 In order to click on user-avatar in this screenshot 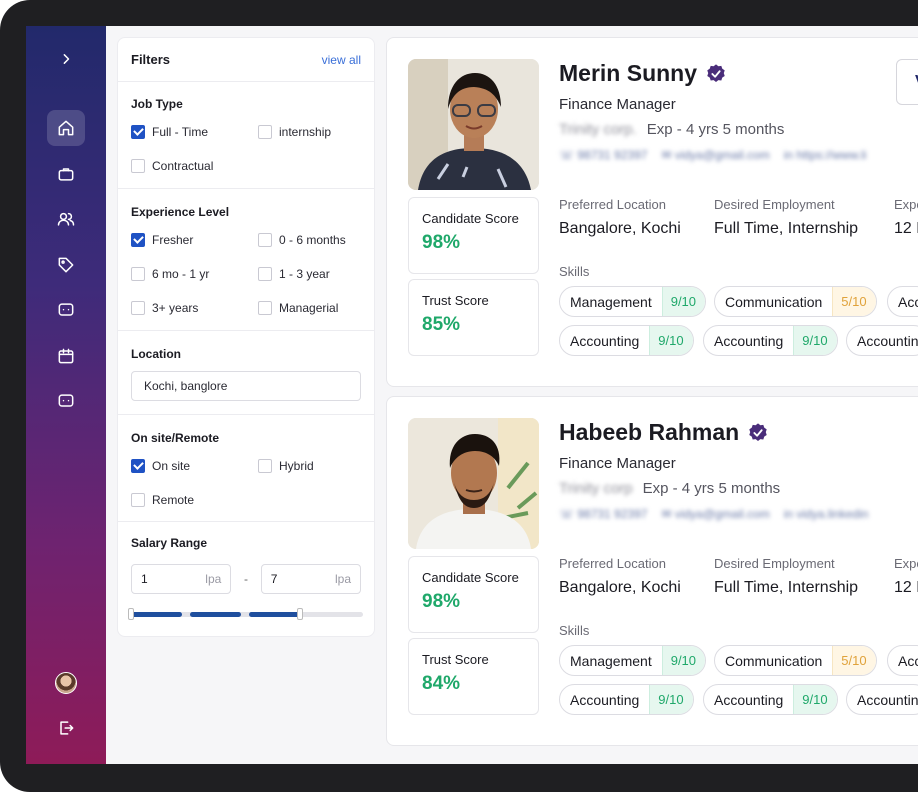, I will do `click(66, 683)`.